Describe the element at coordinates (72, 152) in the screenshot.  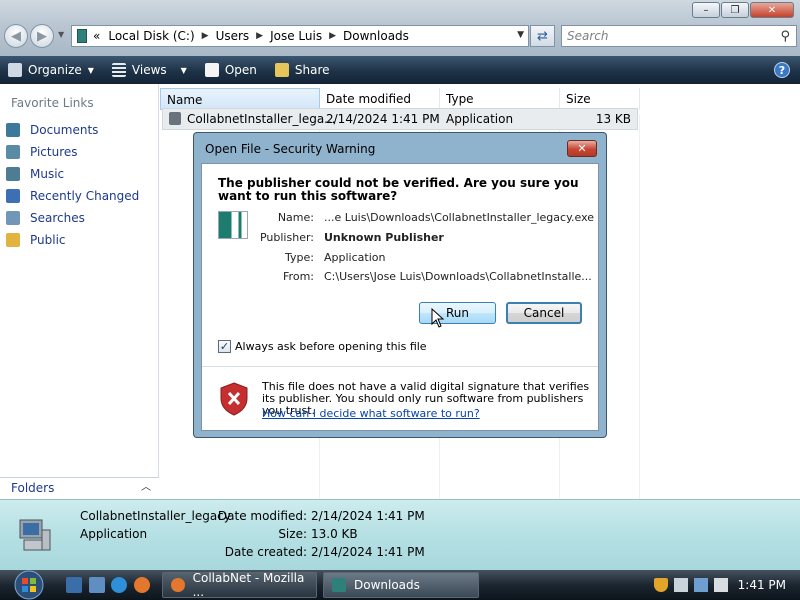
I see `sidebar-item-pictures: Pictures` at that location.